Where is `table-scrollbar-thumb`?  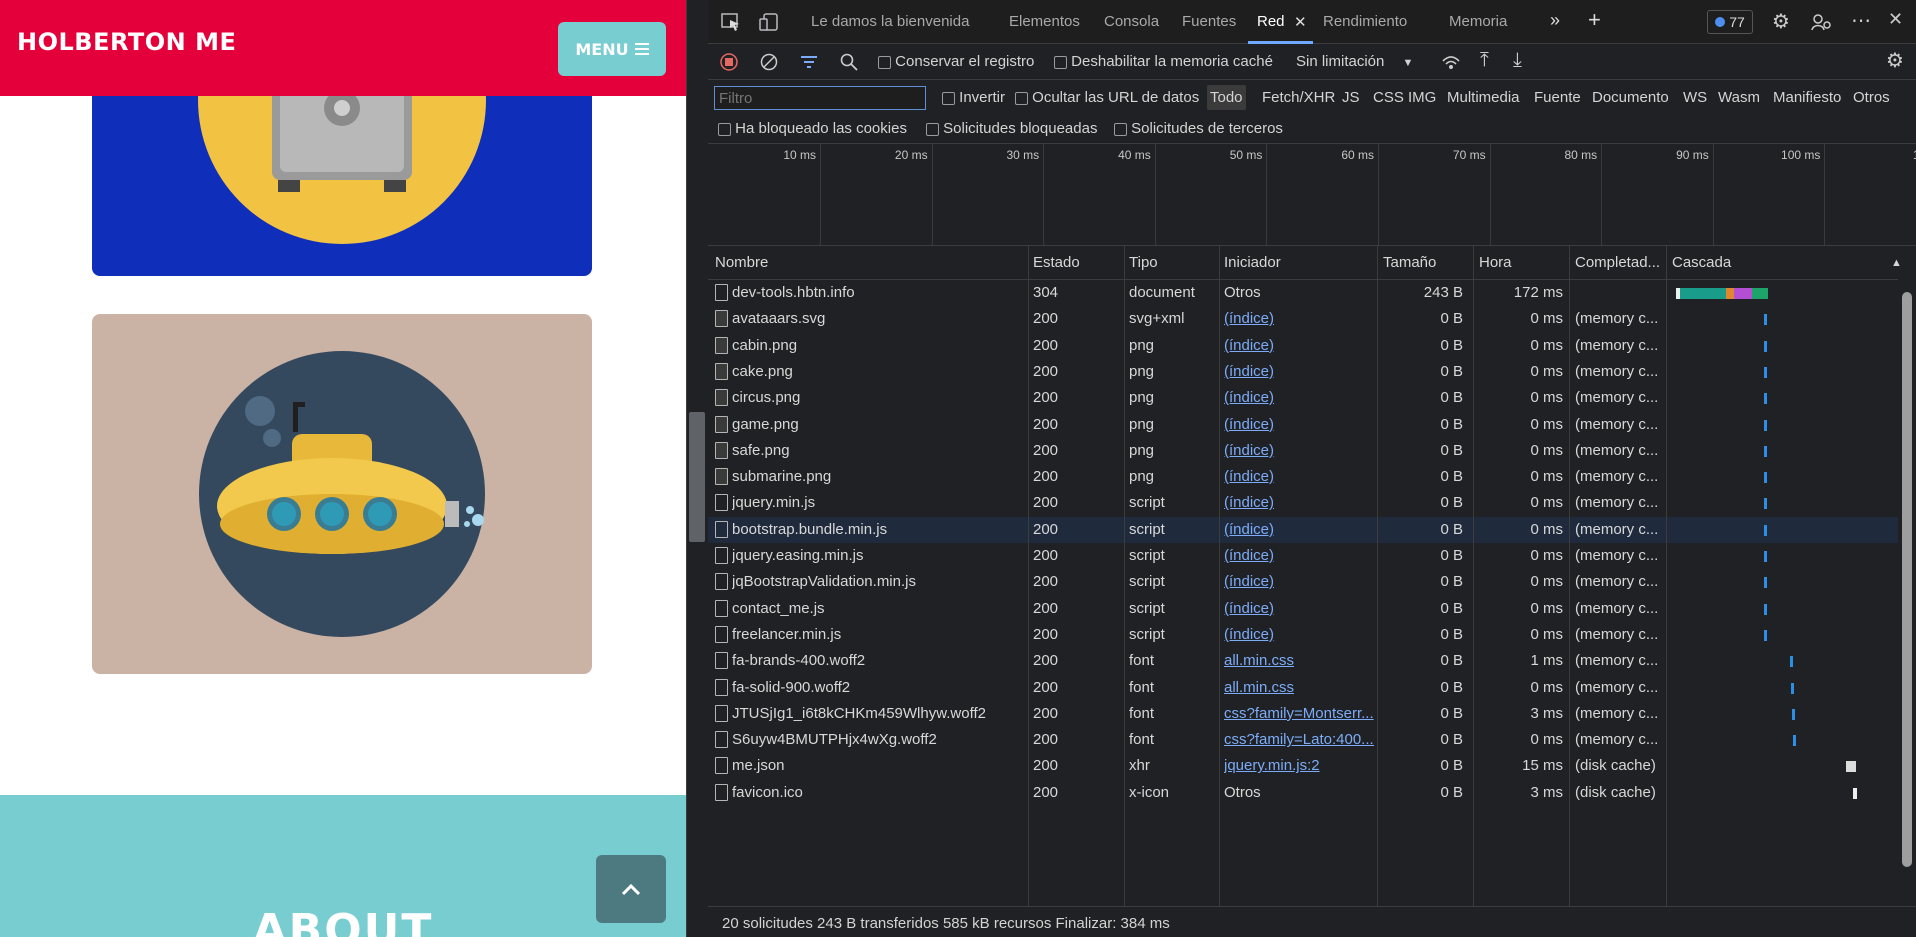 table-scrollbar-thumb is located at coordinates (1907, 579).